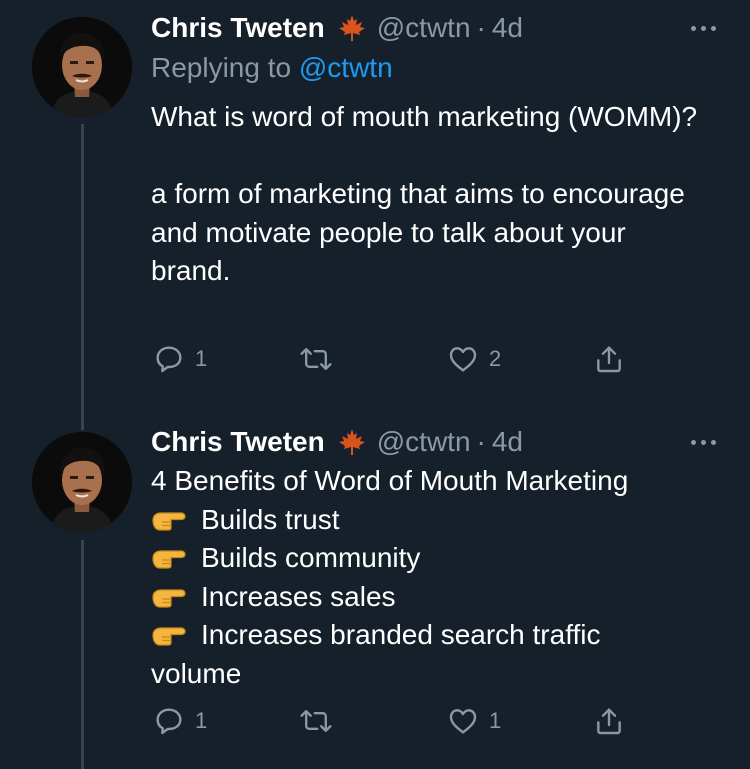 Image resolution: width=750 pixels, height=769 pixels. I want to click on list-item: Increases branded search traffic, so click(431, 635).